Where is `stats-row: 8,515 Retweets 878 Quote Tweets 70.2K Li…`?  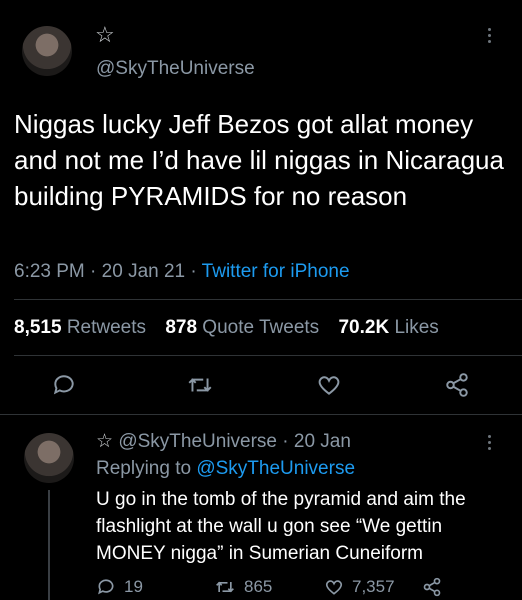 stats-row: 8,515 Retweets 878 Quote Tweets 70.2K Li… is located at coordinates (226, 328).